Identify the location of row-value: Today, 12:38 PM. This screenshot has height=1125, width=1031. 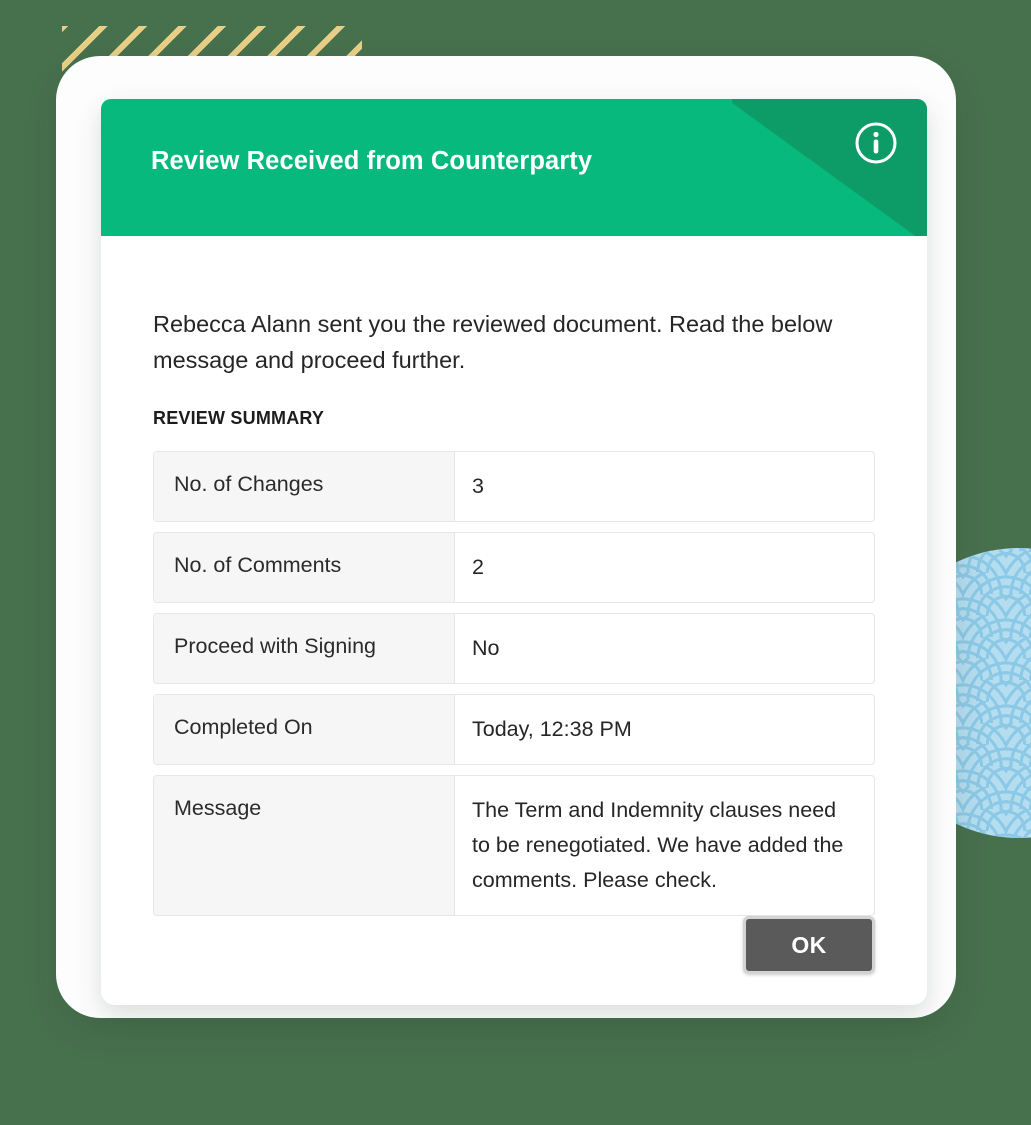
(552, 729).